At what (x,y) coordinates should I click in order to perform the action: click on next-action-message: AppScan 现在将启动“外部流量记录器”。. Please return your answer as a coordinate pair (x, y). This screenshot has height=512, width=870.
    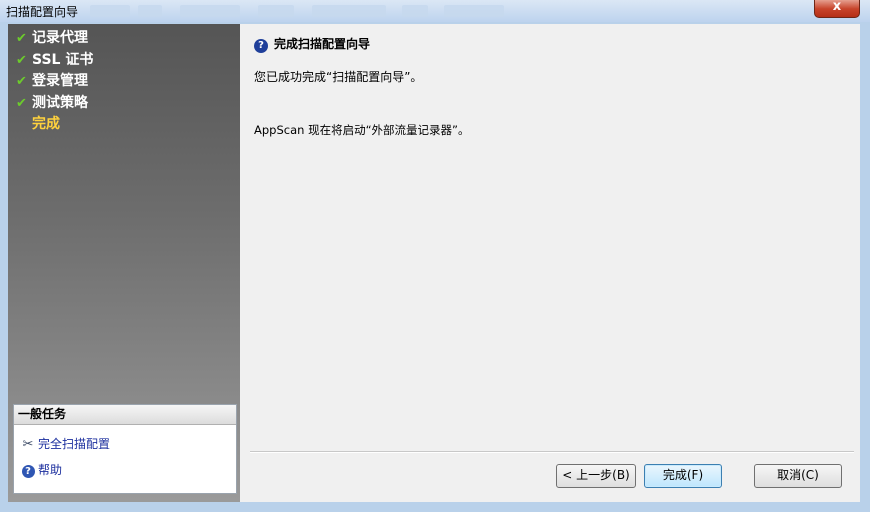
    Looking at the image, I should click on (362, 130).